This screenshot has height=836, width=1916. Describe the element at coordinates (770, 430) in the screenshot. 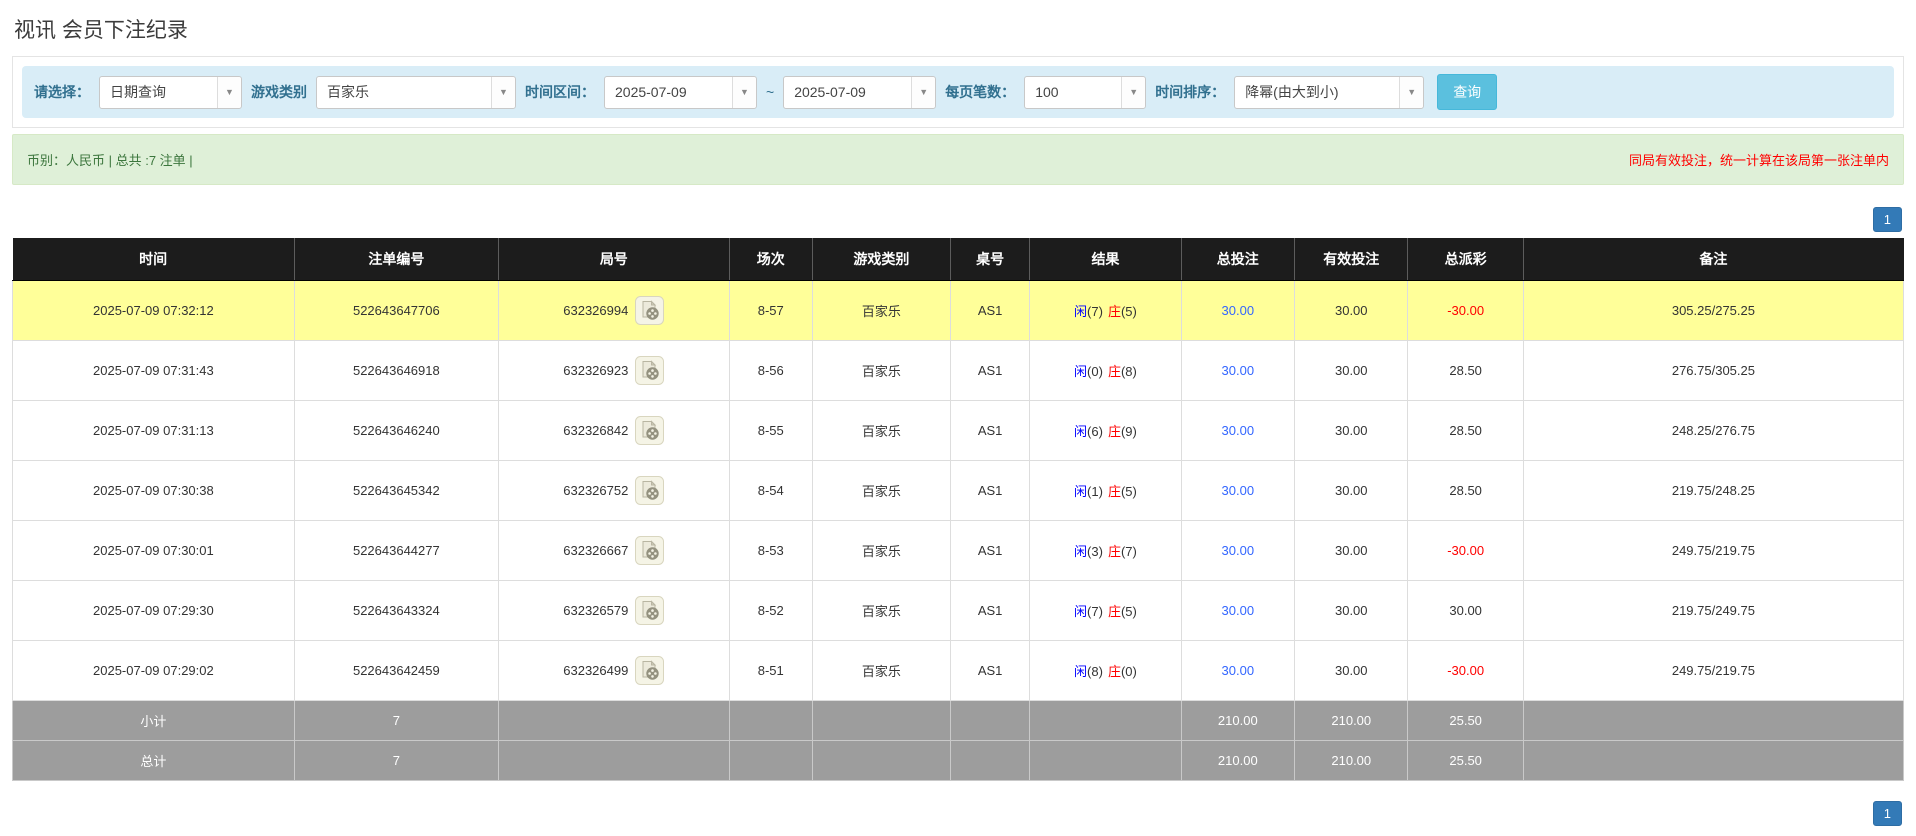

I see `cell-session: 8-55` at that location.